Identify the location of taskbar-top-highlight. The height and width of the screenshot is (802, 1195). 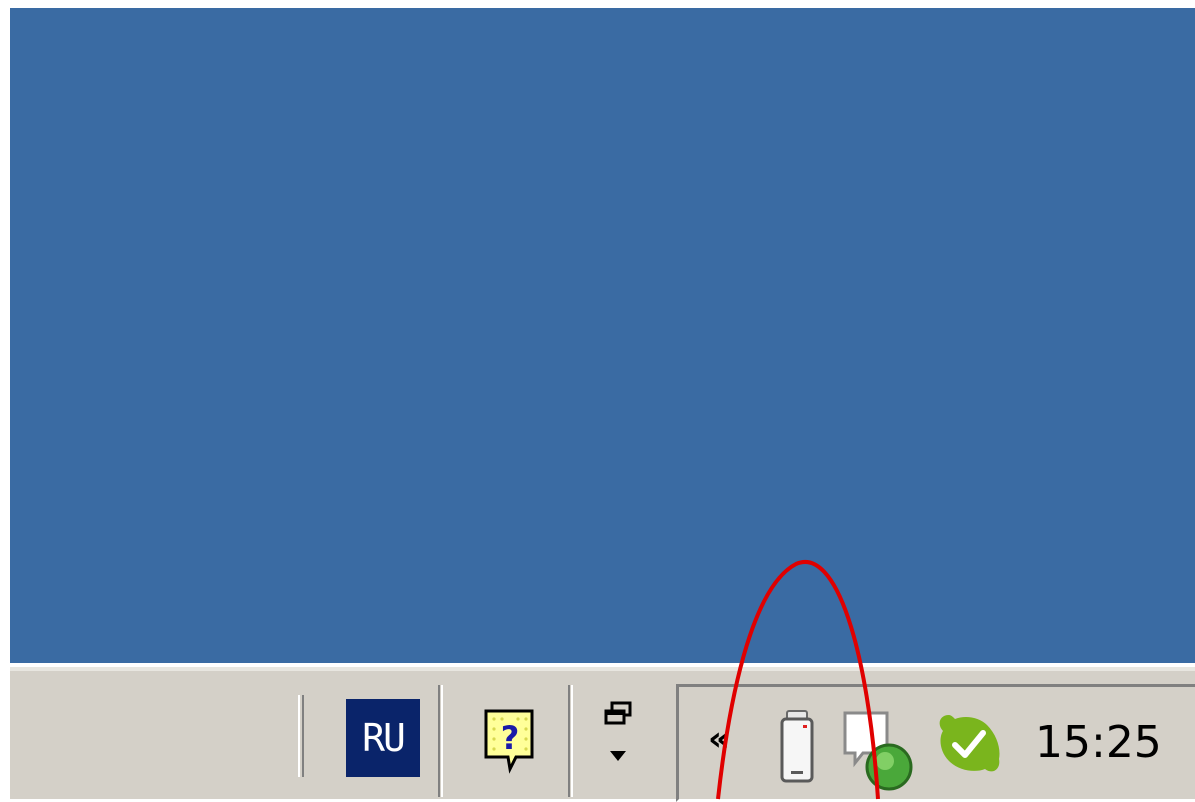
(602, 669).